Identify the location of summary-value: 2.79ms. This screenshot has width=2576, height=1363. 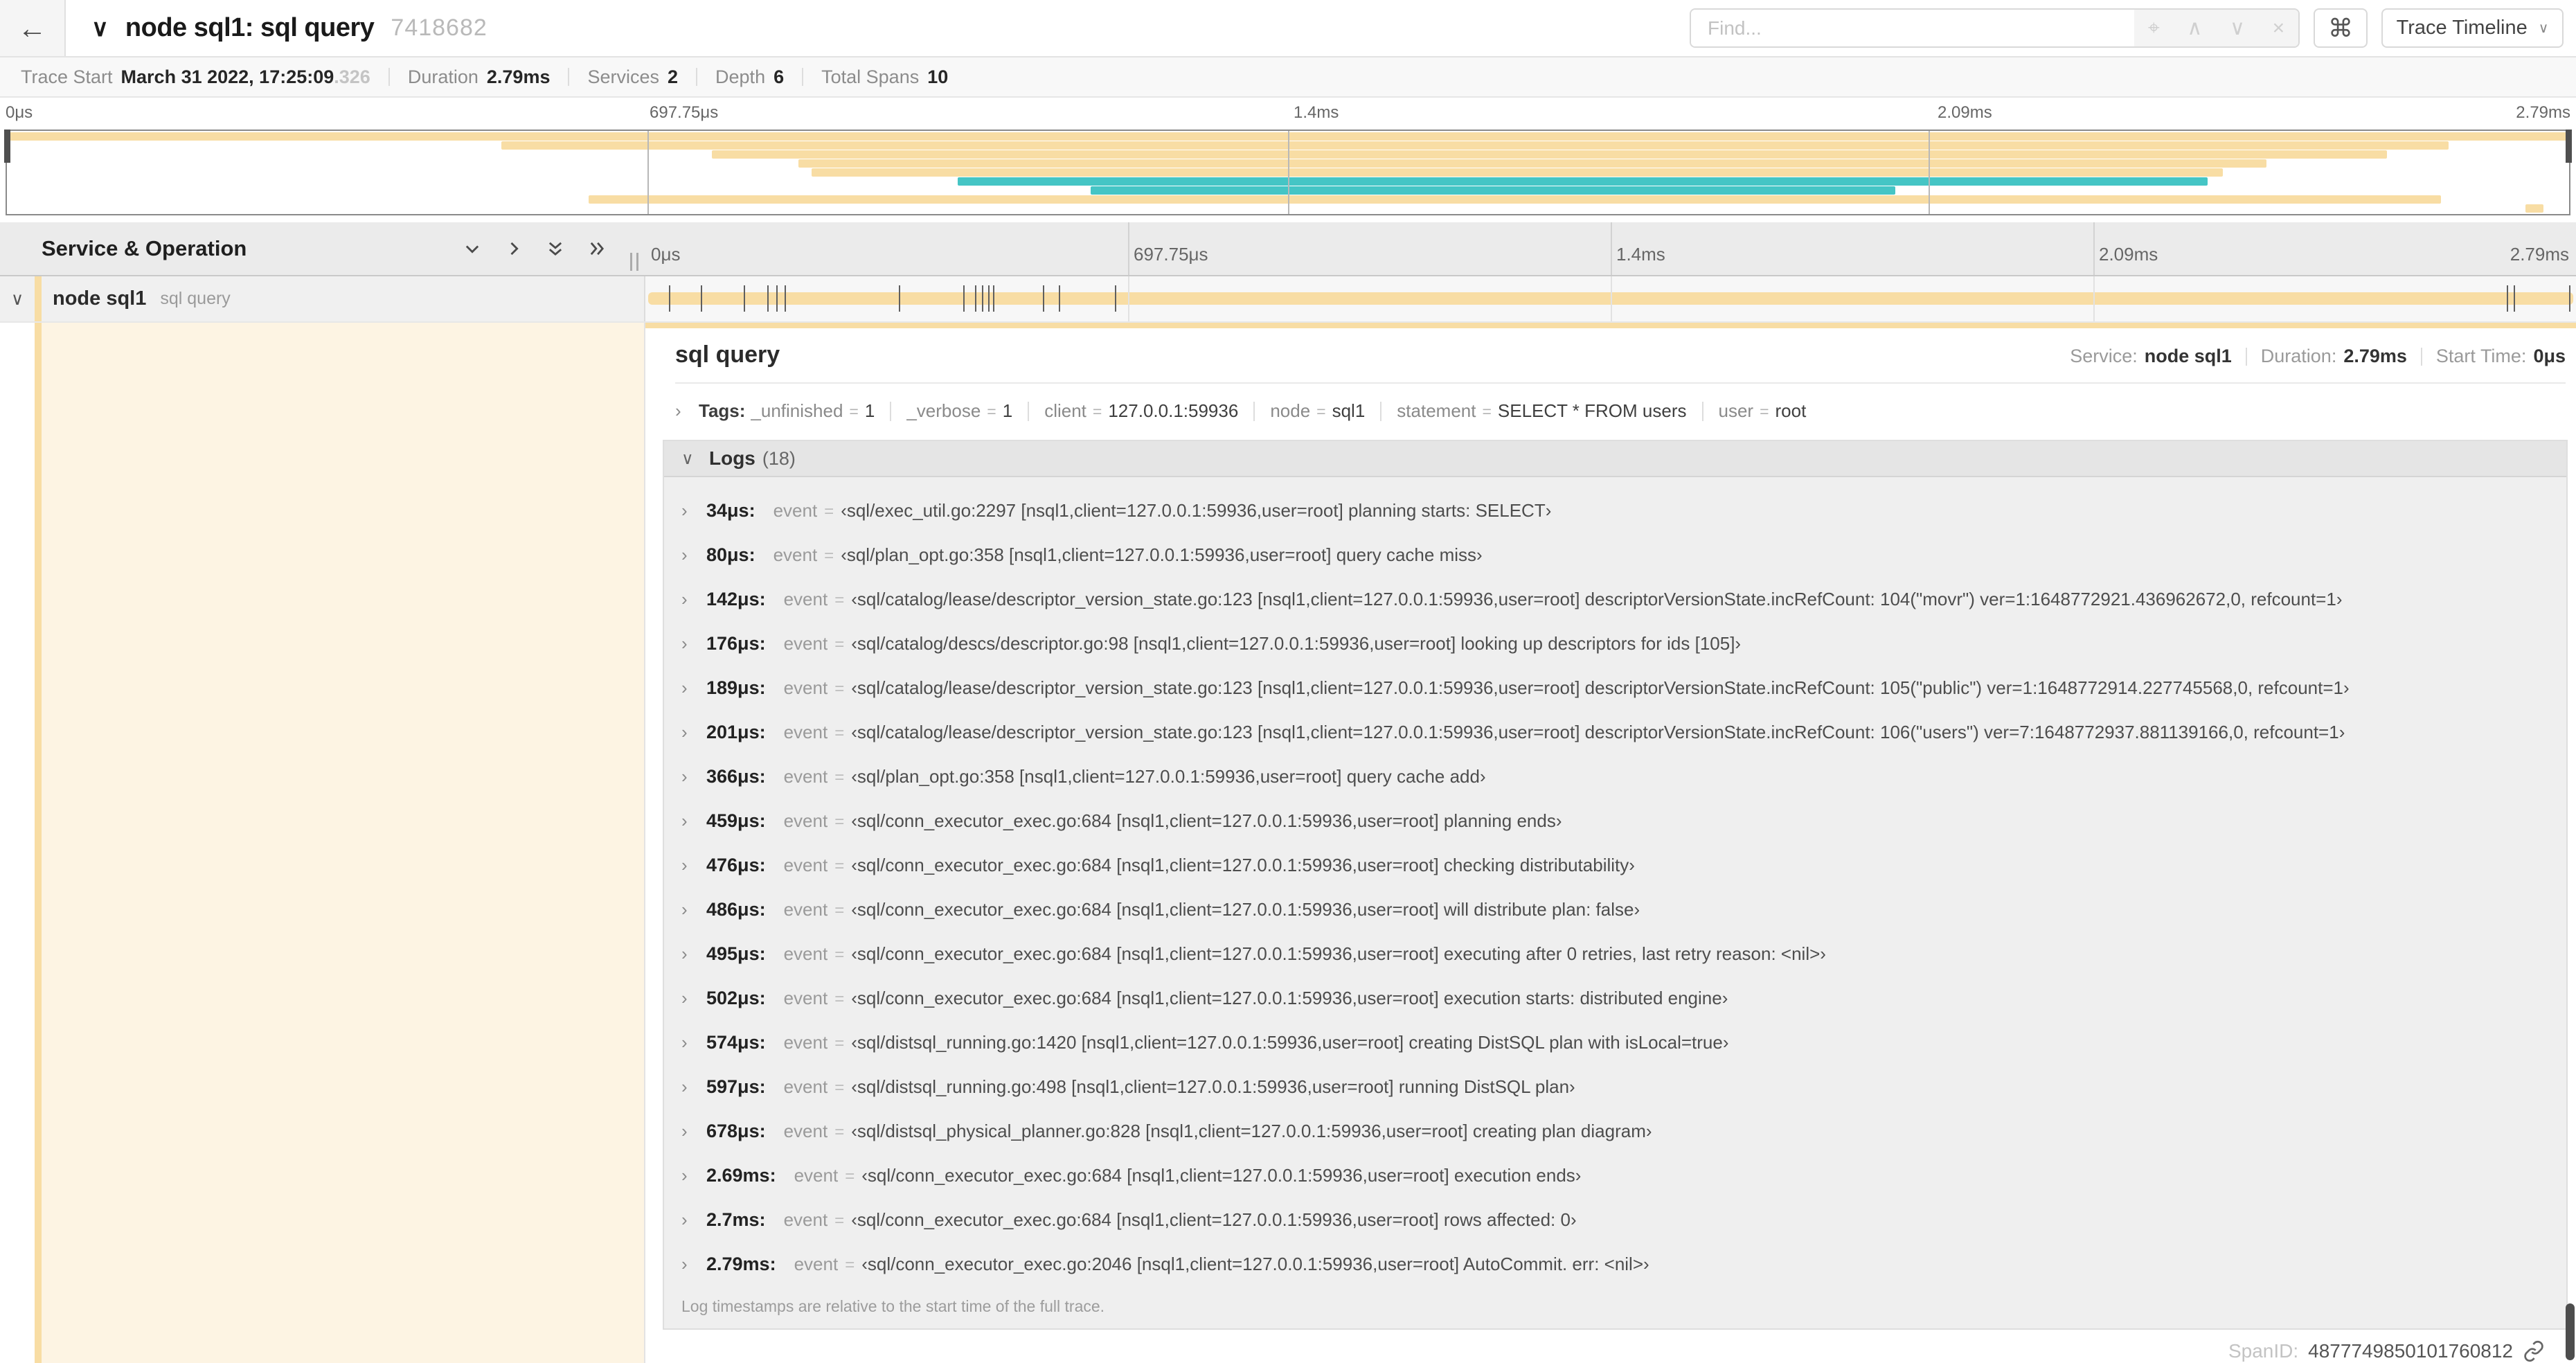
(518, 77).